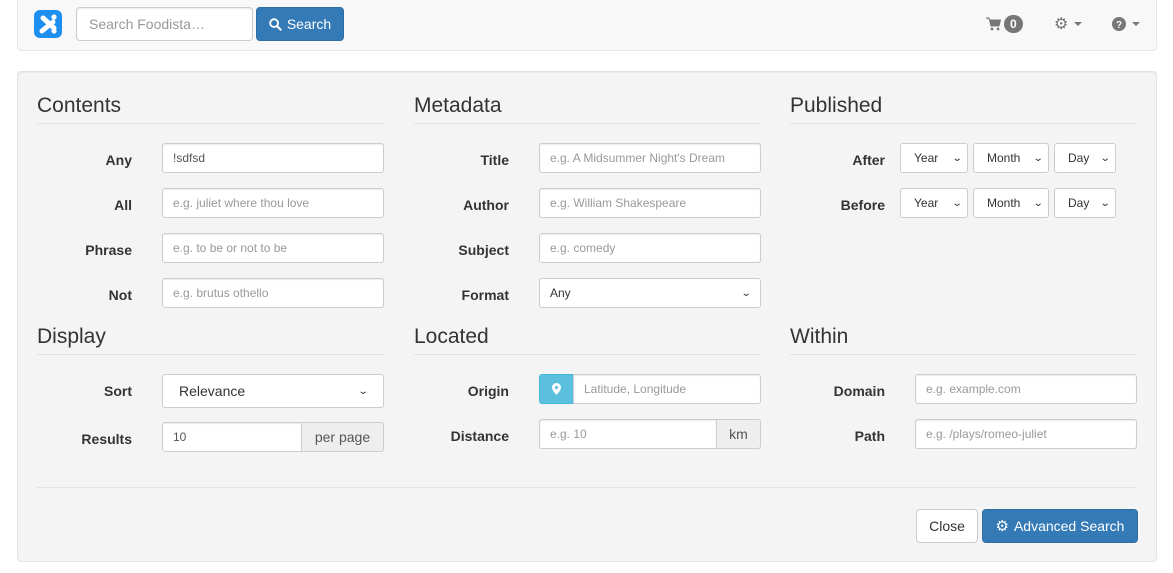 Image resolution: width=1173 pixels, height=573 pixels. I want to click on path-input, so click(1026, 434).